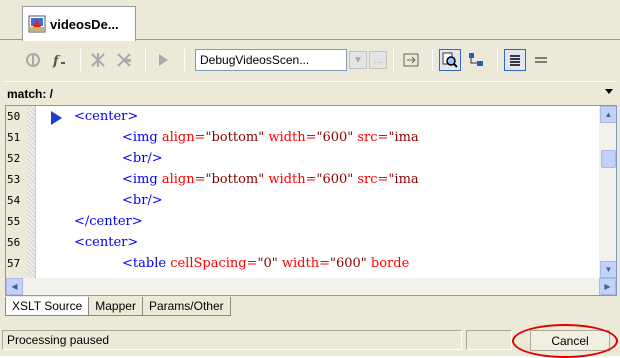 The width and height of the screenshot is (620, 358). What do you see at coordinates (608, 269) in the screenshot?
I see `scroll-down-icon: ▼` at bounding box center [608, 269].